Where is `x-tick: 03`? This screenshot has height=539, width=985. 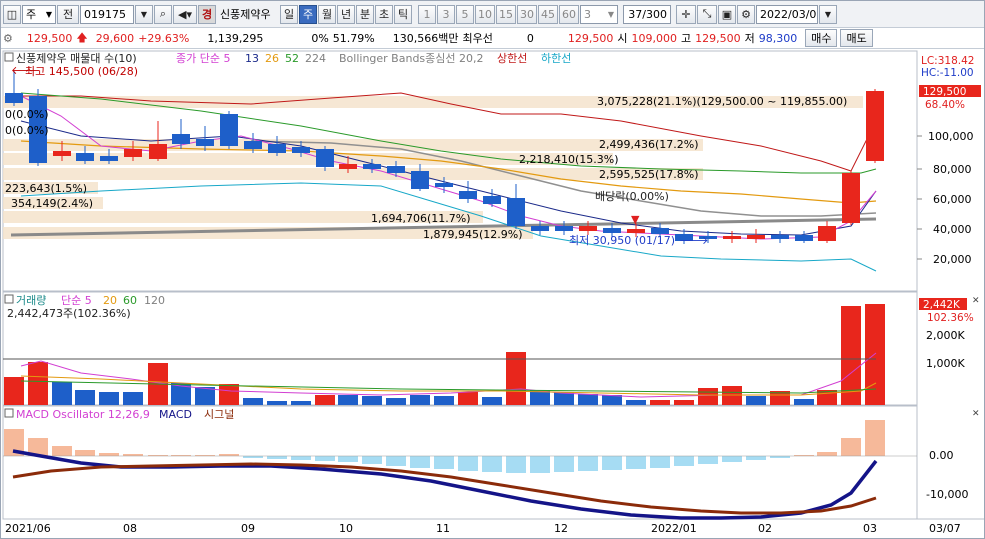 x-tick: 03 is located at coordinates (870, 528).